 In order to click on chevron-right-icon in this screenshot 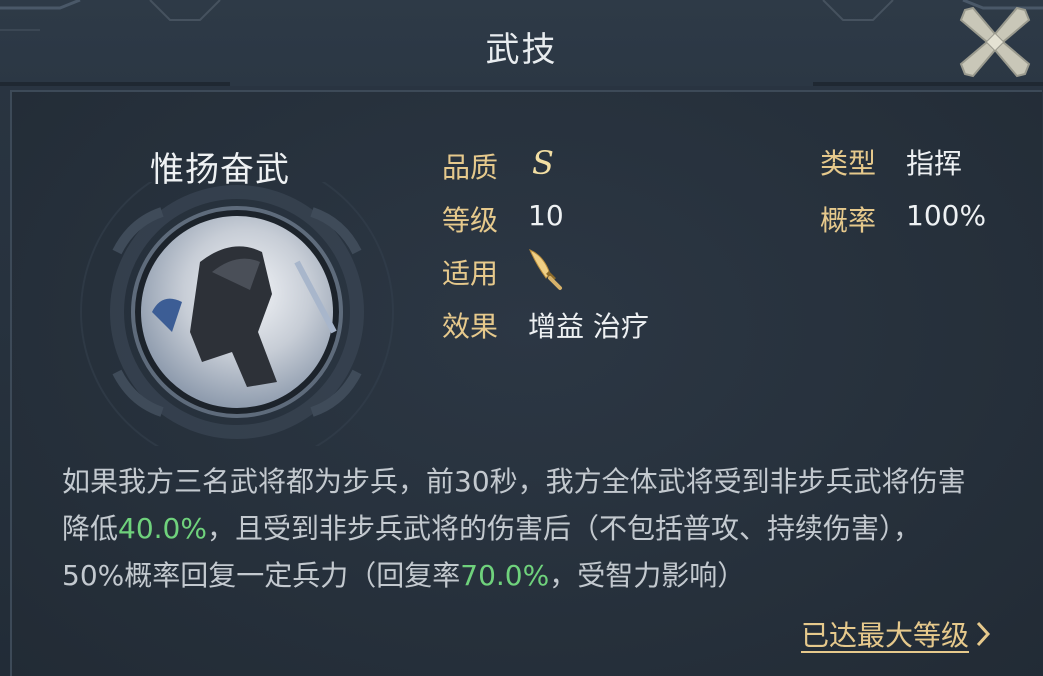, I will do `click(983, 634)`.